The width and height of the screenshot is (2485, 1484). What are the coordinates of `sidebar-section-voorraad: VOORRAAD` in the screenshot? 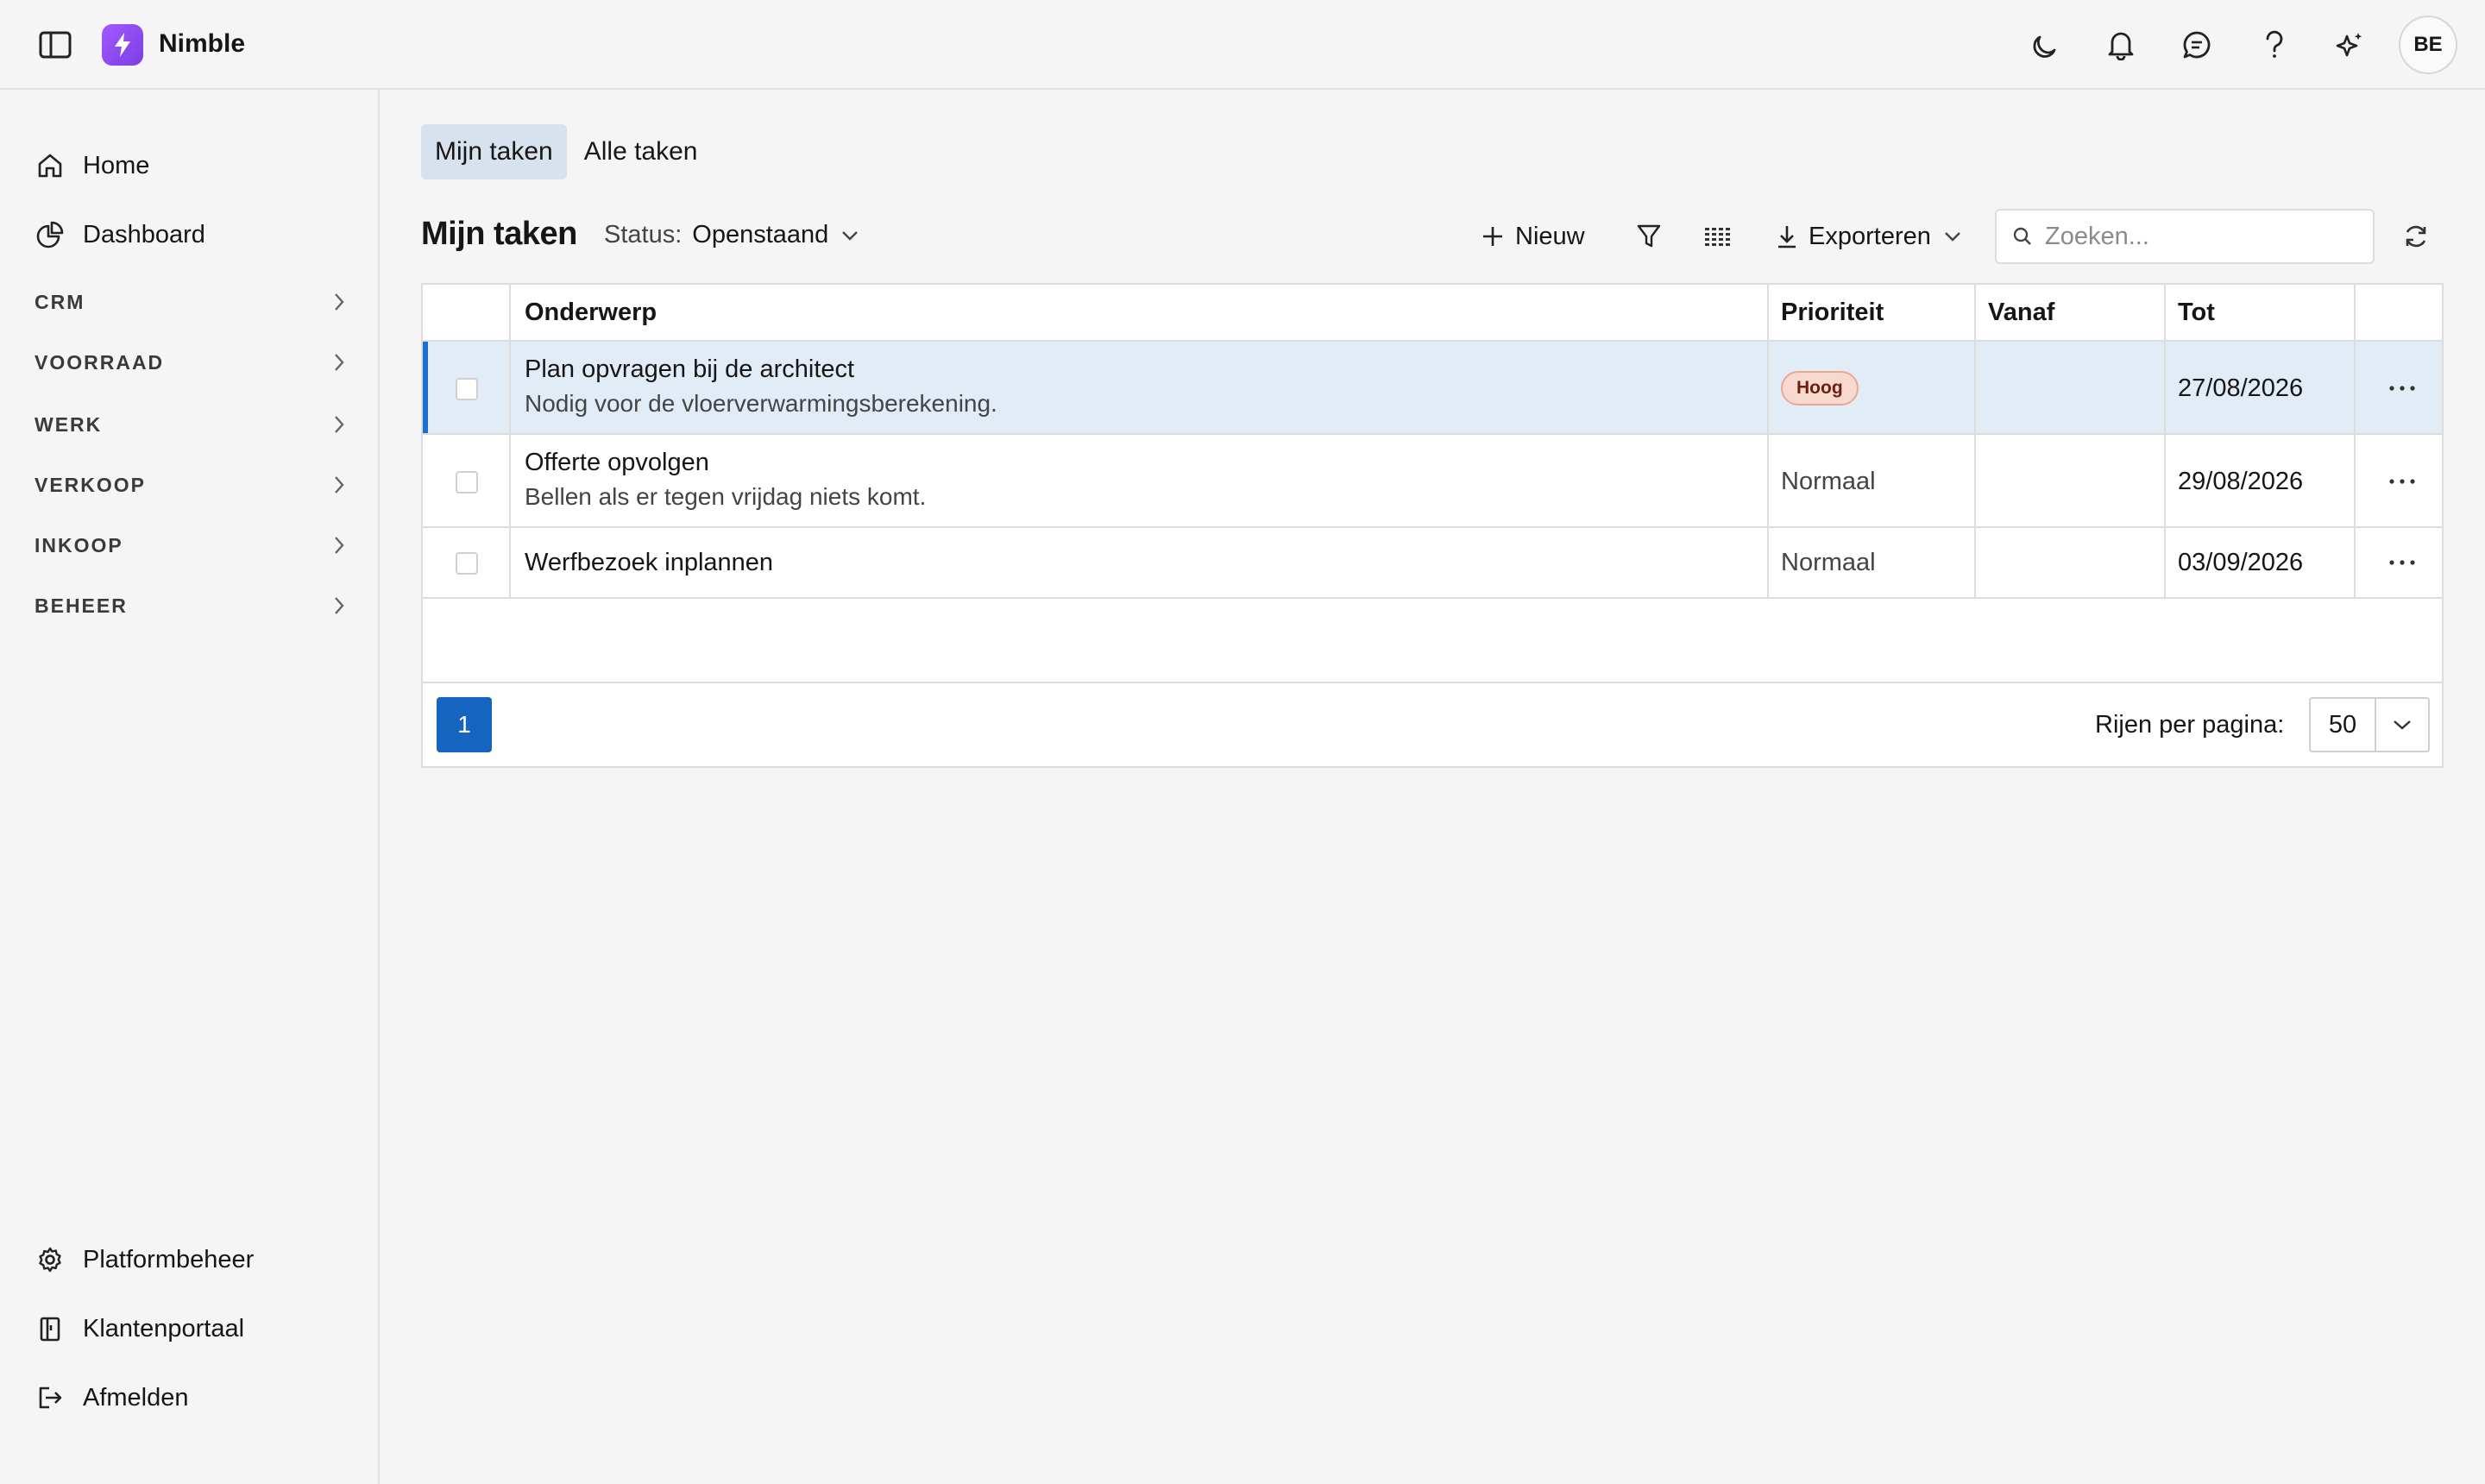 It's located at (190, 362).